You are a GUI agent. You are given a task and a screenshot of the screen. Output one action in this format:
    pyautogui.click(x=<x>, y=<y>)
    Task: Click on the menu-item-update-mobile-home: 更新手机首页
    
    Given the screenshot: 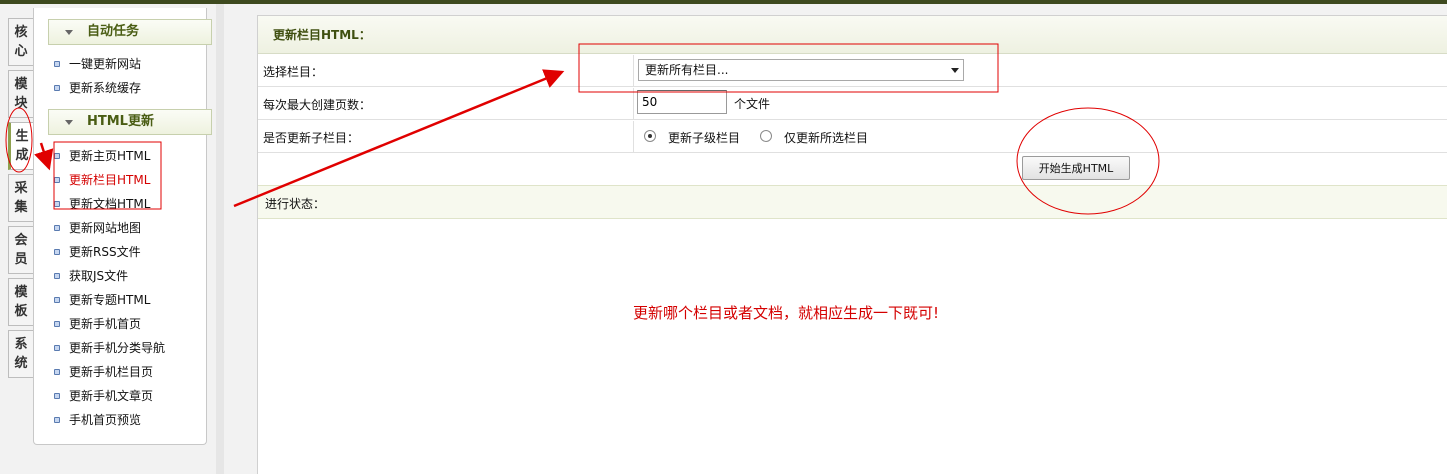 What is the action you would take?
    pyautogui.click(x=97, y=324)
    